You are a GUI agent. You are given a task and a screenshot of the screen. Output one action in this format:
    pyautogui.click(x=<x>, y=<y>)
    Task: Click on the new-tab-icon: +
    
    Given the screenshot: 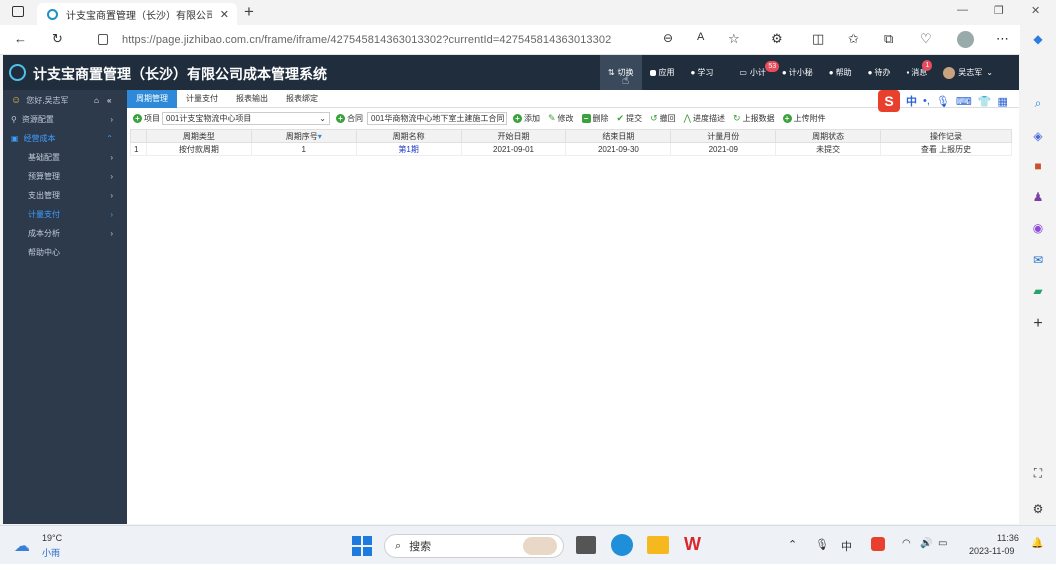 What is the action you would take?
    pyautogui.click(x=249, y=12)
    